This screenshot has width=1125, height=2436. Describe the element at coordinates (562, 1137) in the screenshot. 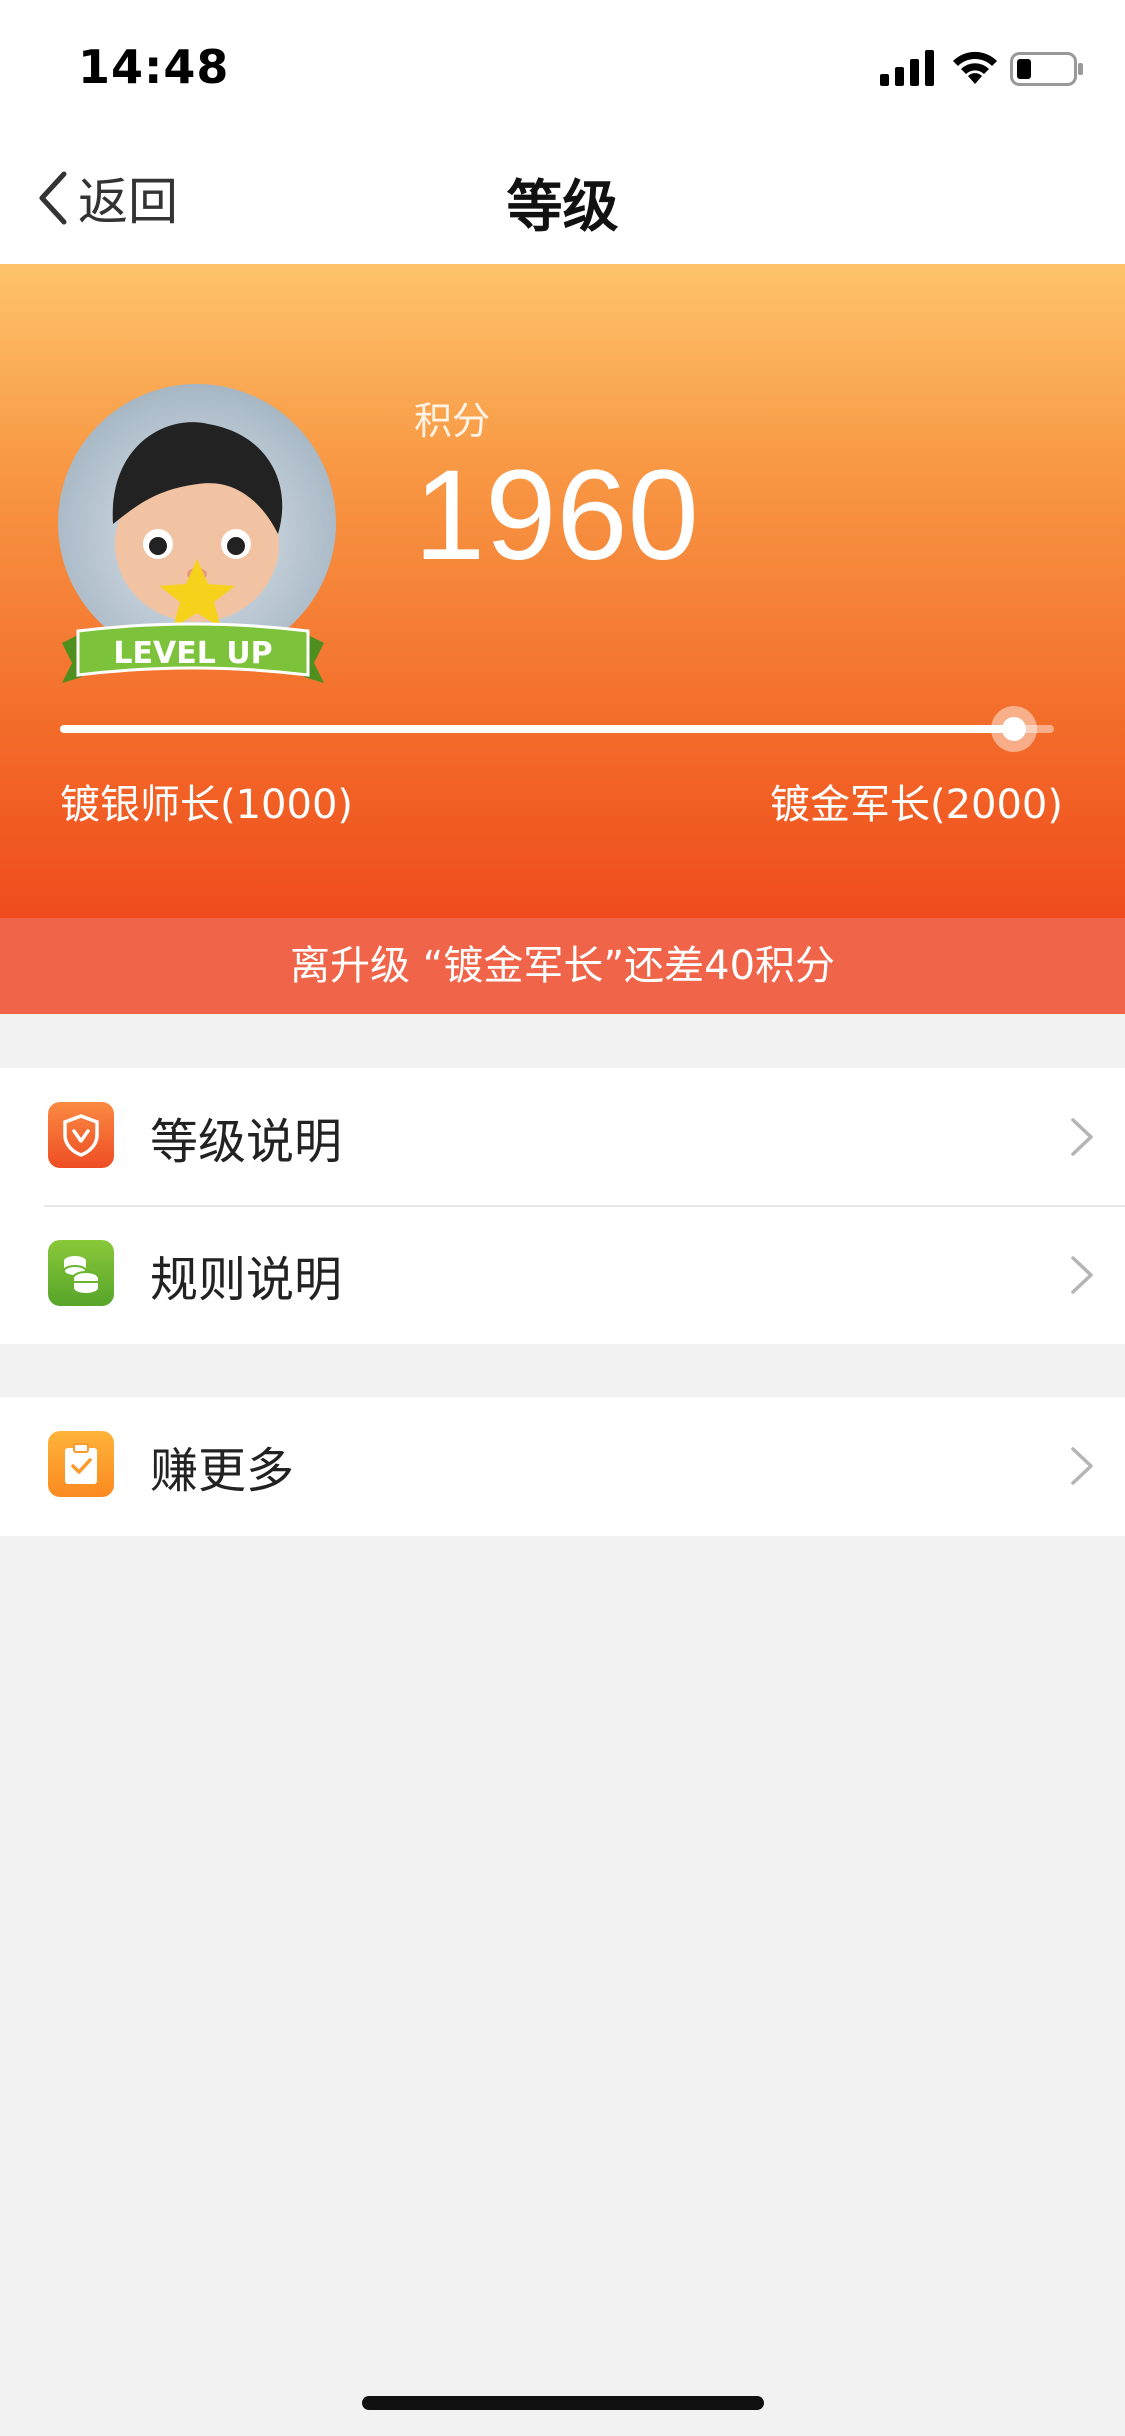

I see `menu-item-level-explanation: 等级说明` at that location.